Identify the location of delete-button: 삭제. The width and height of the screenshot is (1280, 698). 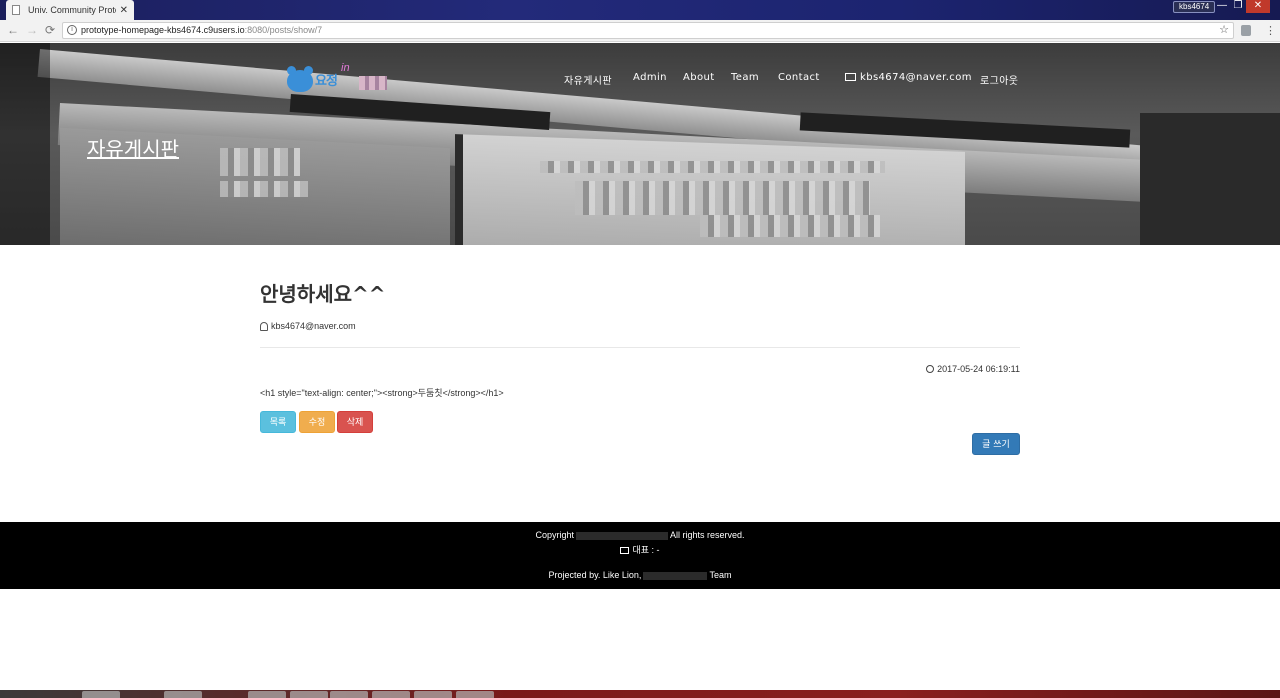
(355, 422).